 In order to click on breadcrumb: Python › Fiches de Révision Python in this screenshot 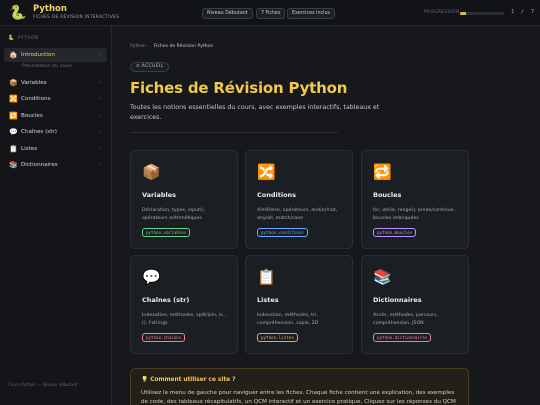, I will do `click(171, 46)`.